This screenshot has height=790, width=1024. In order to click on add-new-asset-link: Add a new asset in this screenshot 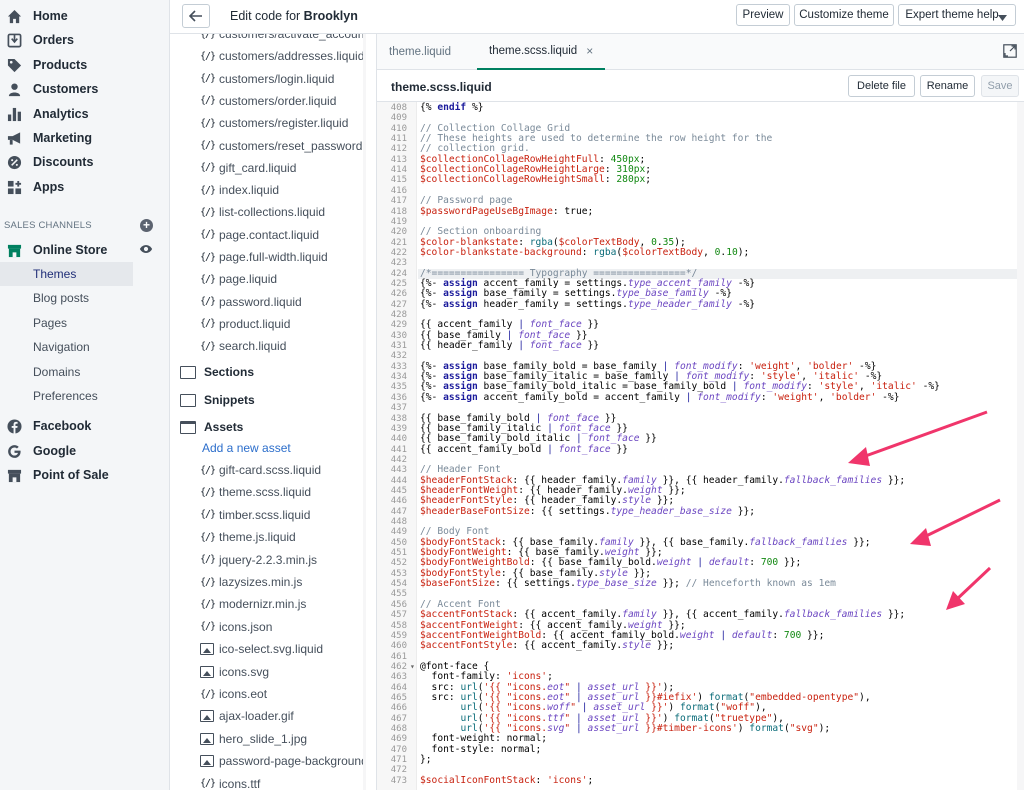, I will do `click(246, 448)`.